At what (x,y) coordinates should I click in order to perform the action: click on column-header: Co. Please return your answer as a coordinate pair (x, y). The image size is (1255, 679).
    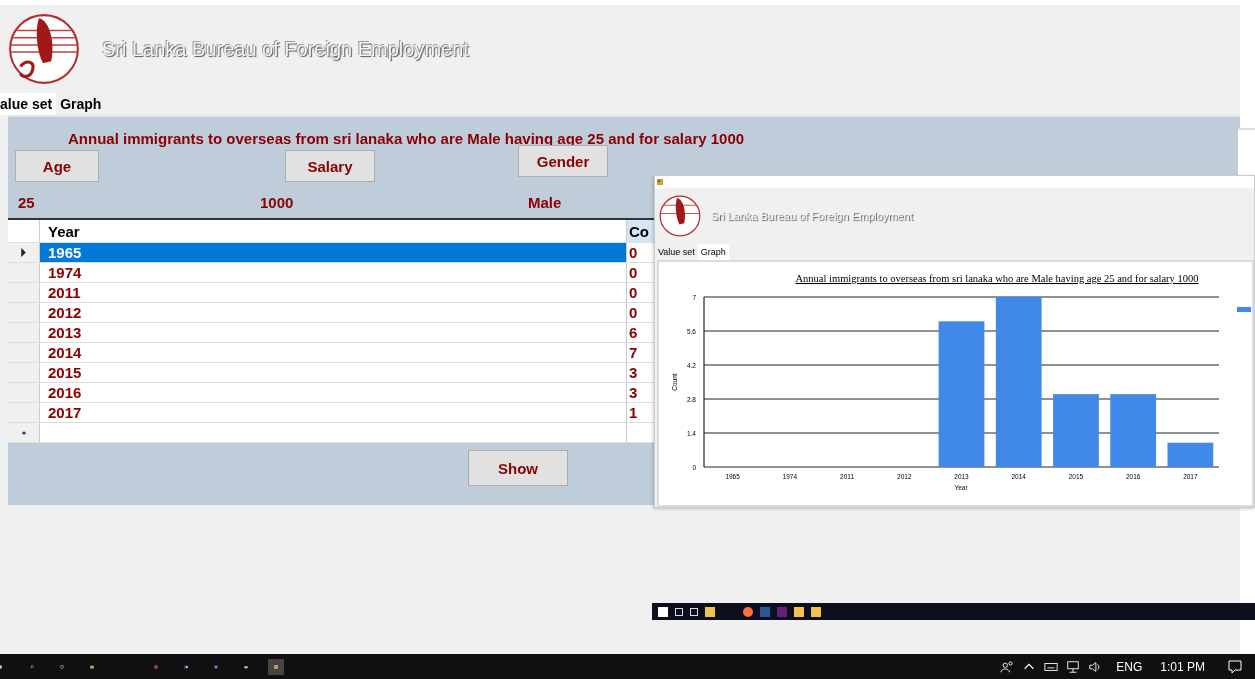
    Looking at the image, I should click on (640, 231).